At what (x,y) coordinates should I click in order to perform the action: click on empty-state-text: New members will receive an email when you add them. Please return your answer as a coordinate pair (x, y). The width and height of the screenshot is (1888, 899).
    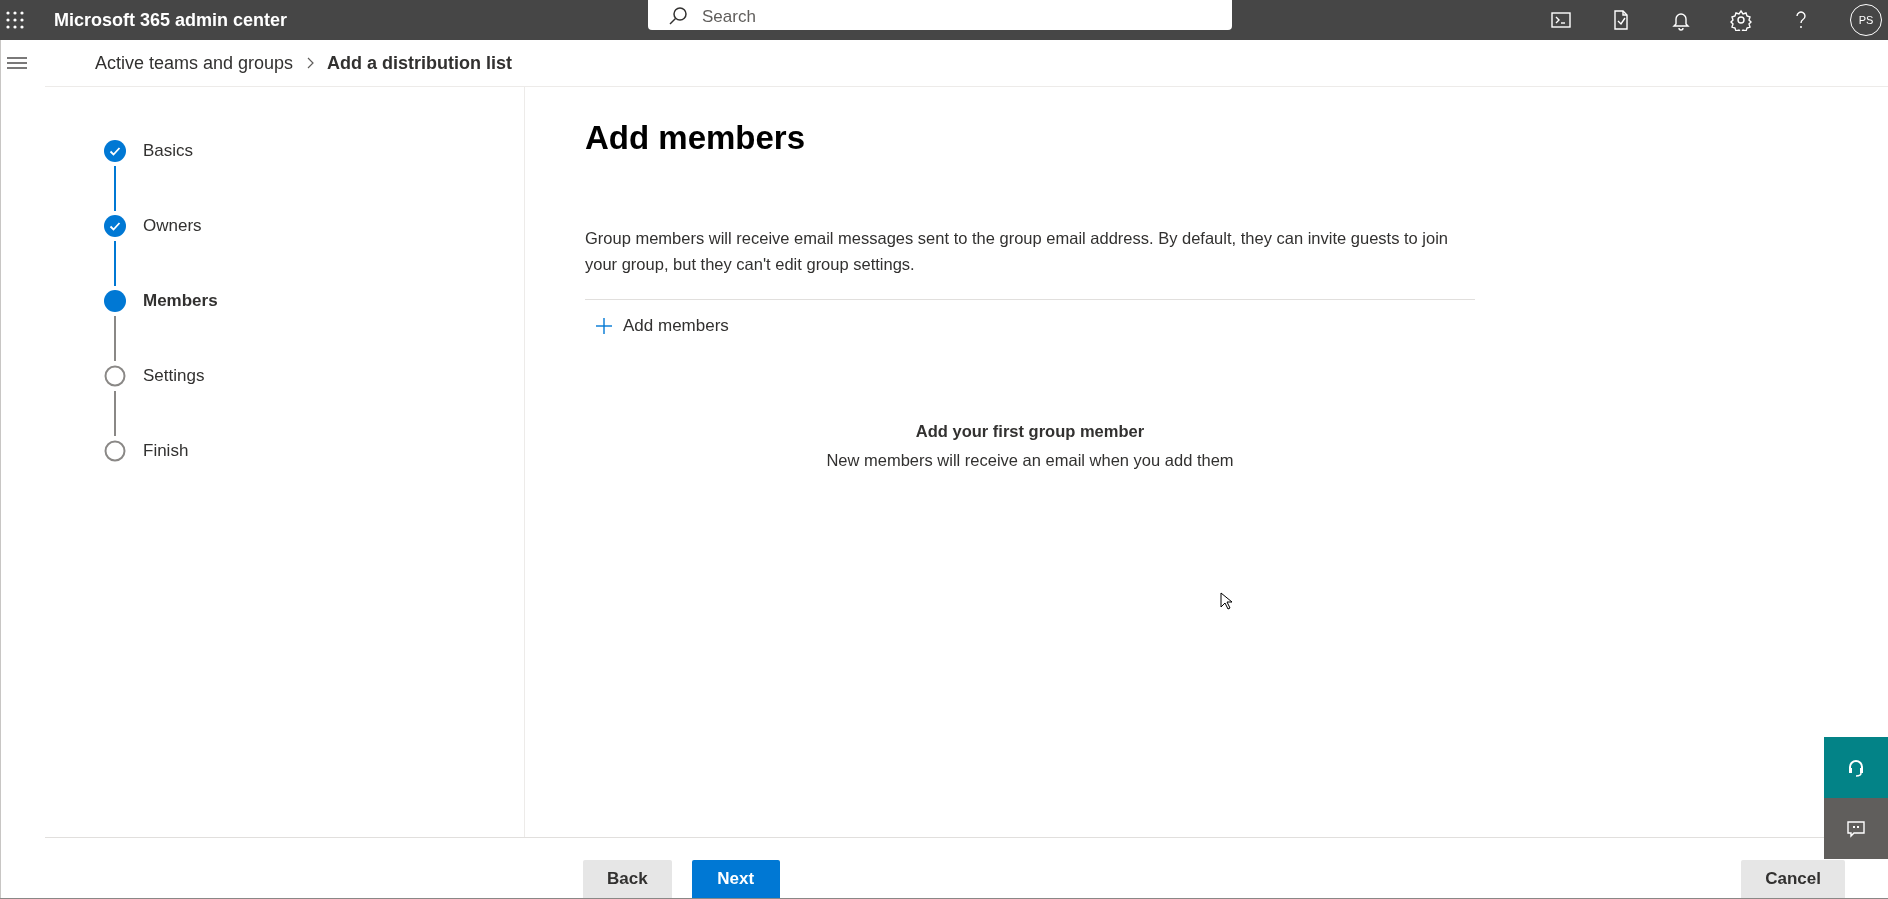
    Looking at the image, I should click on (1030, 460).